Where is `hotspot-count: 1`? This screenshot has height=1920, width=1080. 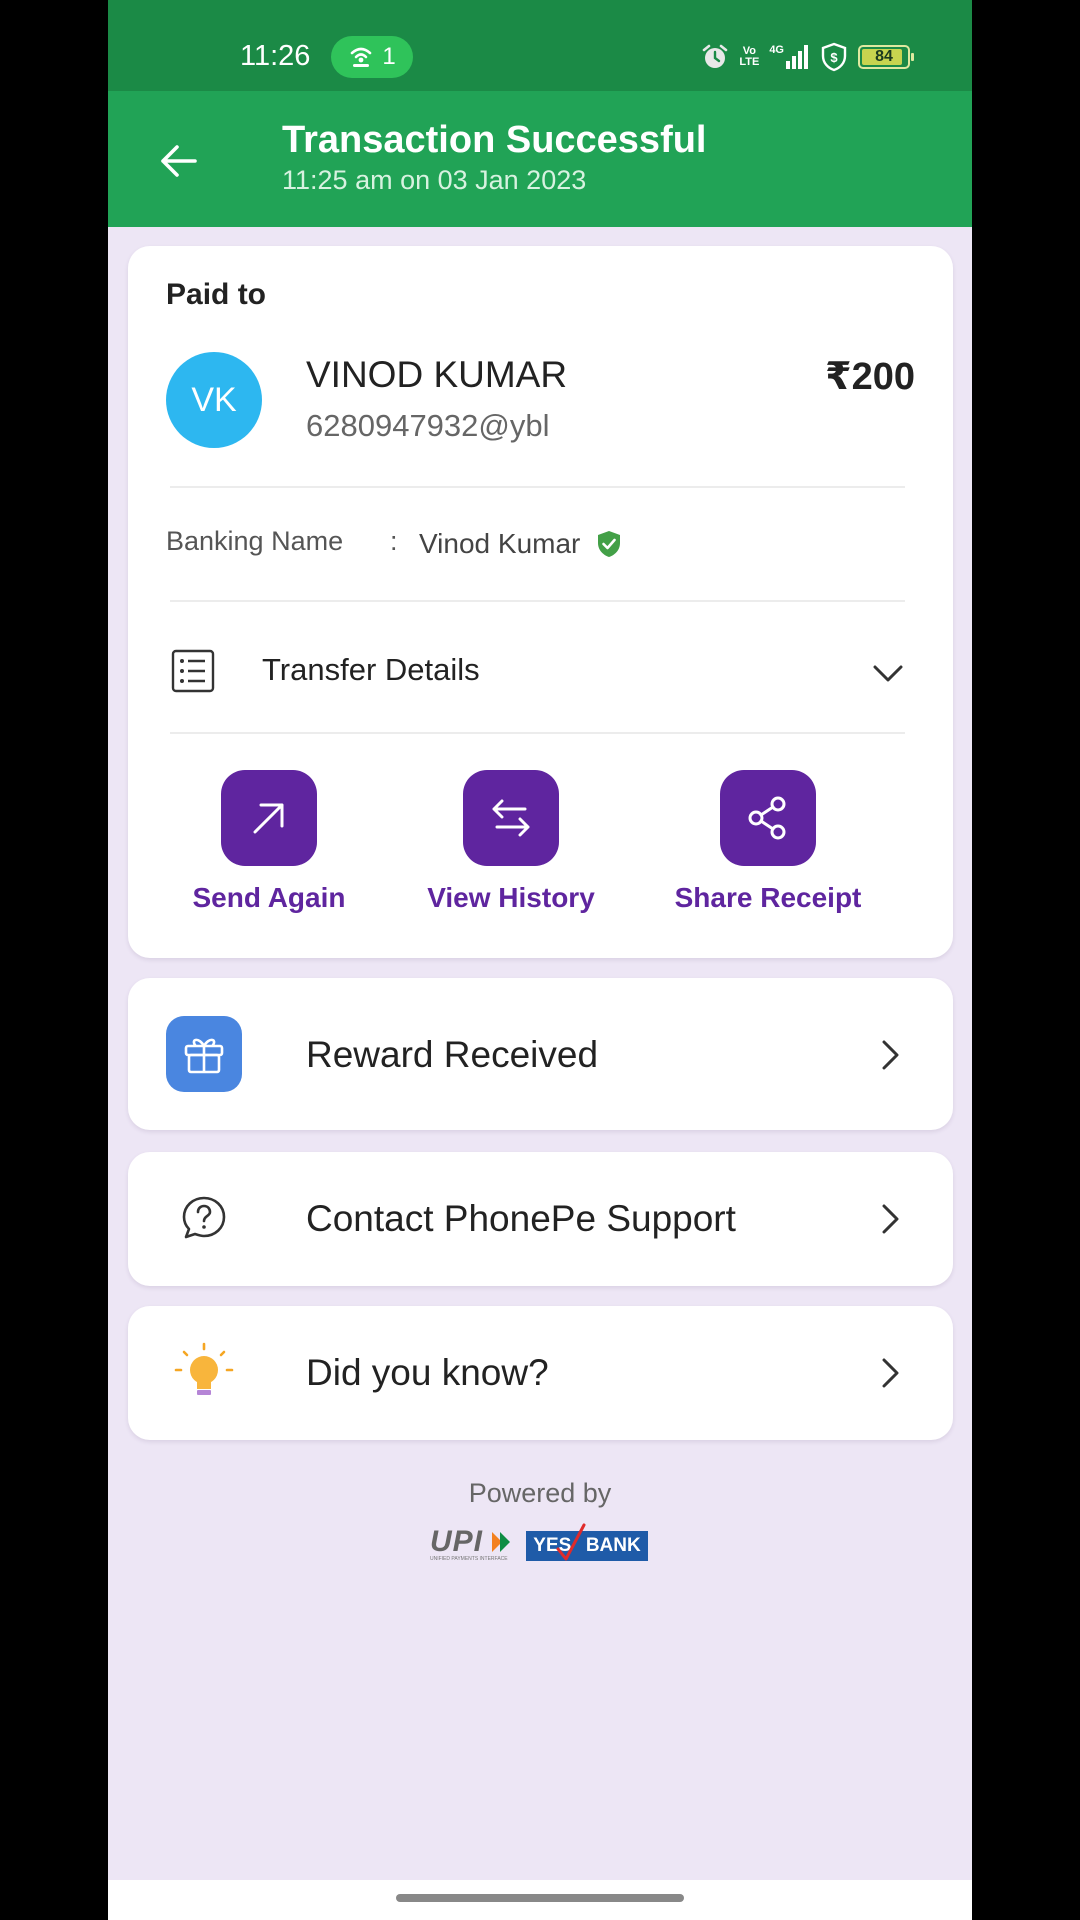 hotspot-count: 1 is located at coordinates (389, 56).